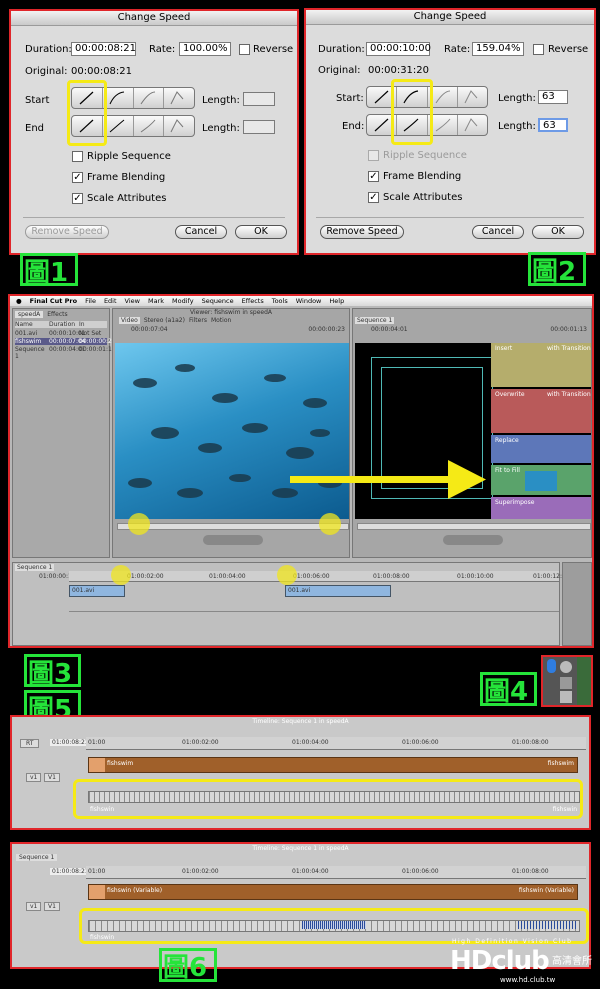 The height and width of the screenshot is (989, 600). What do you see at coordinates (314, 611) in the screenshot?
I see `track-divider` at bounding box center [314, 611].